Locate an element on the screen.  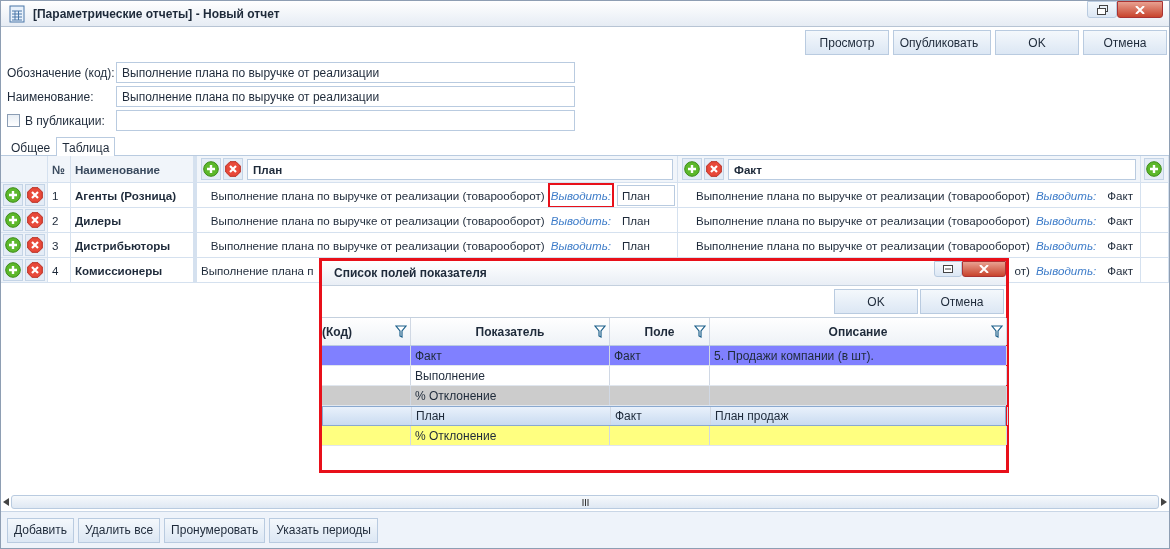
table-cell: 5. Продажи компании (в шт). is located at coordinates (858, 355).